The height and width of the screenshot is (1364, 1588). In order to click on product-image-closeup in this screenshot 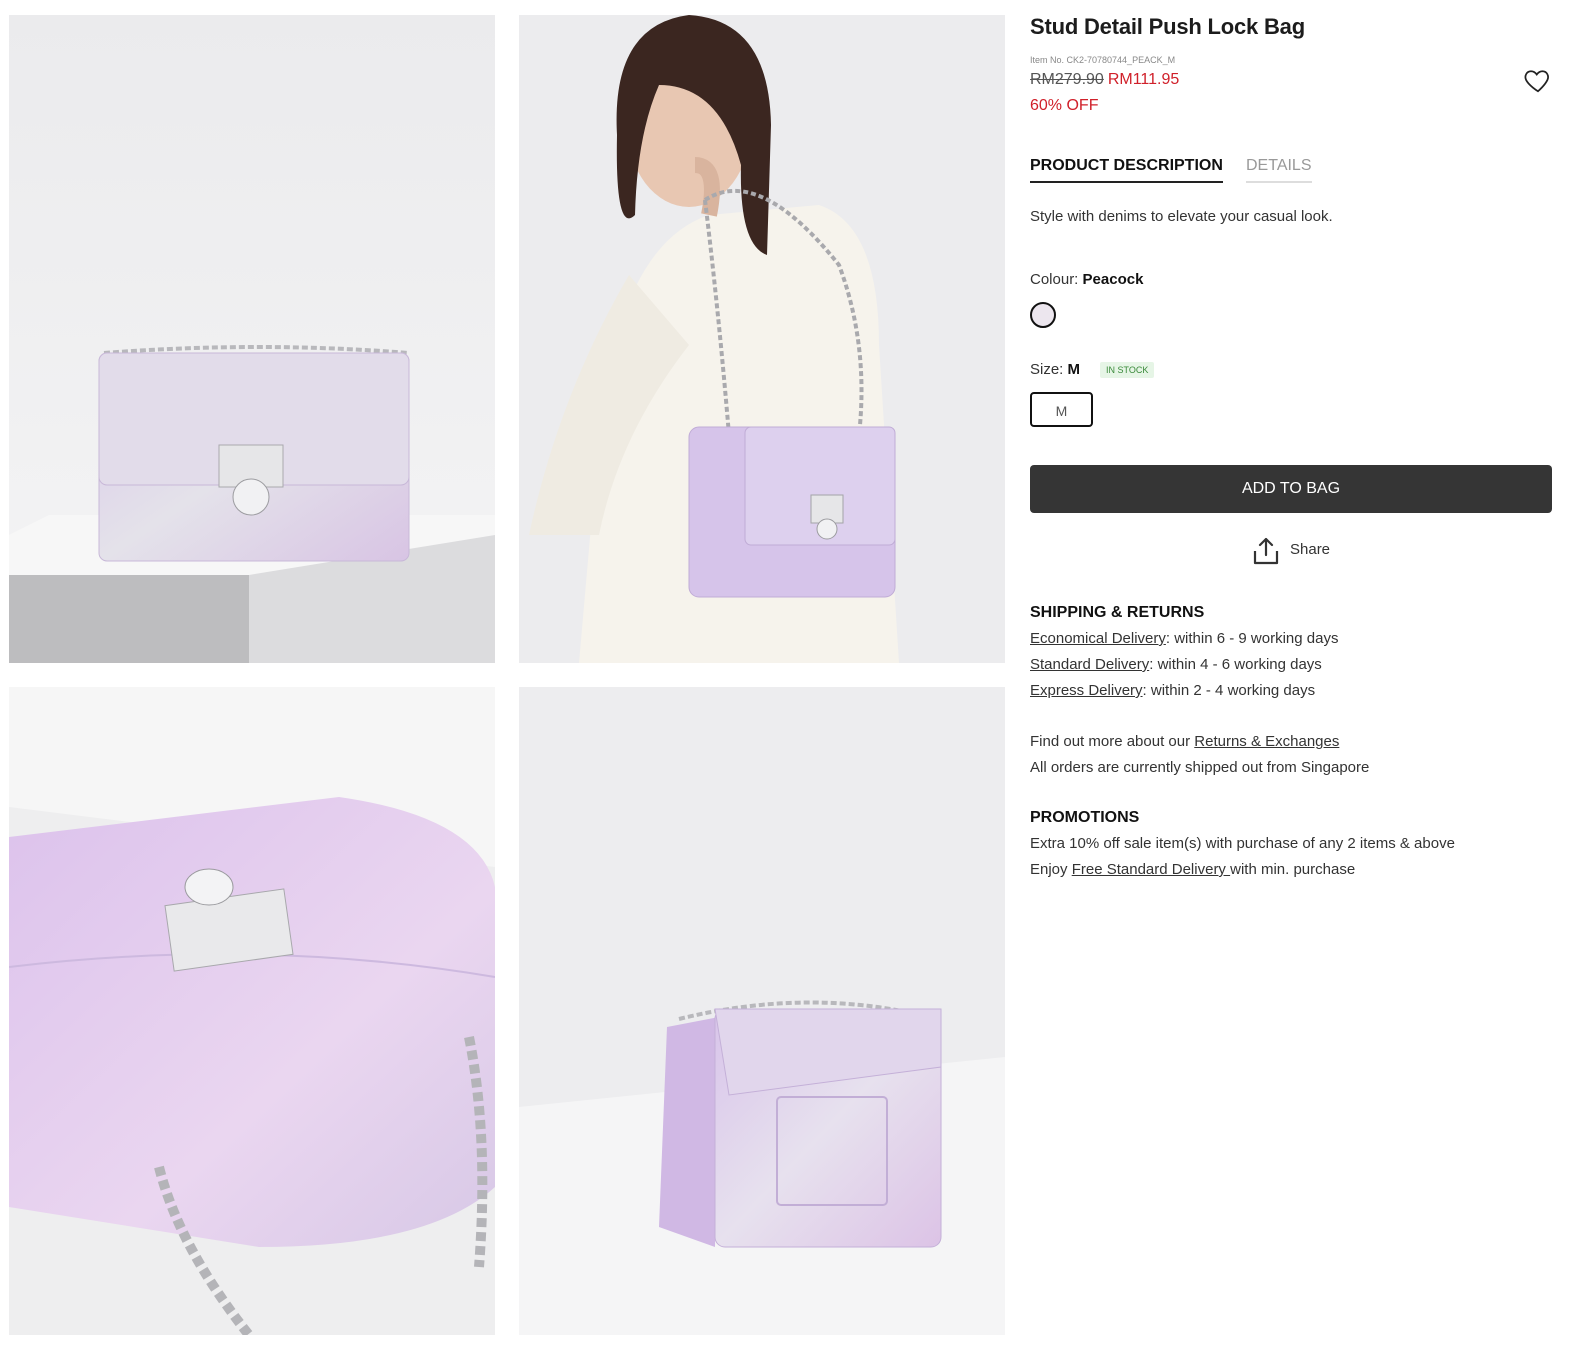, I will do `click(252, 1011)`.